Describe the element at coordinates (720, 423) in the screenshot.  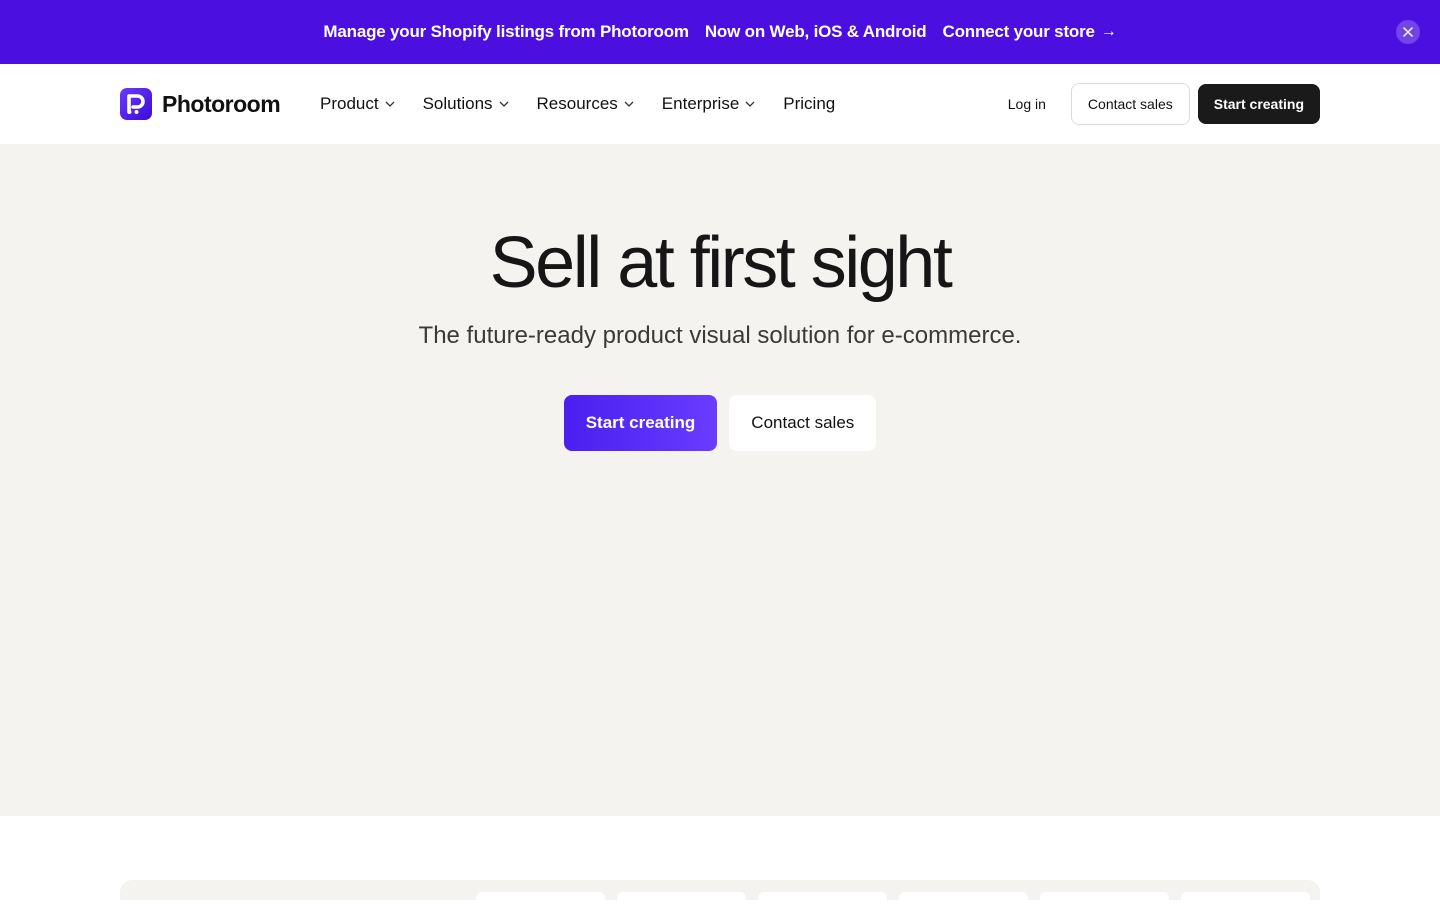
I see `hero-cta-group: Start creating Contact sales` at that location.